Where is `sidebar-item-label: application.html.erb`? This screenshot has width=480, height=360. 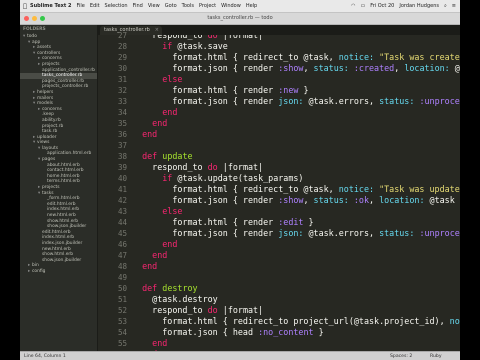
sidebar-item-label: application.html.erb is located at coordinates (69, 154).